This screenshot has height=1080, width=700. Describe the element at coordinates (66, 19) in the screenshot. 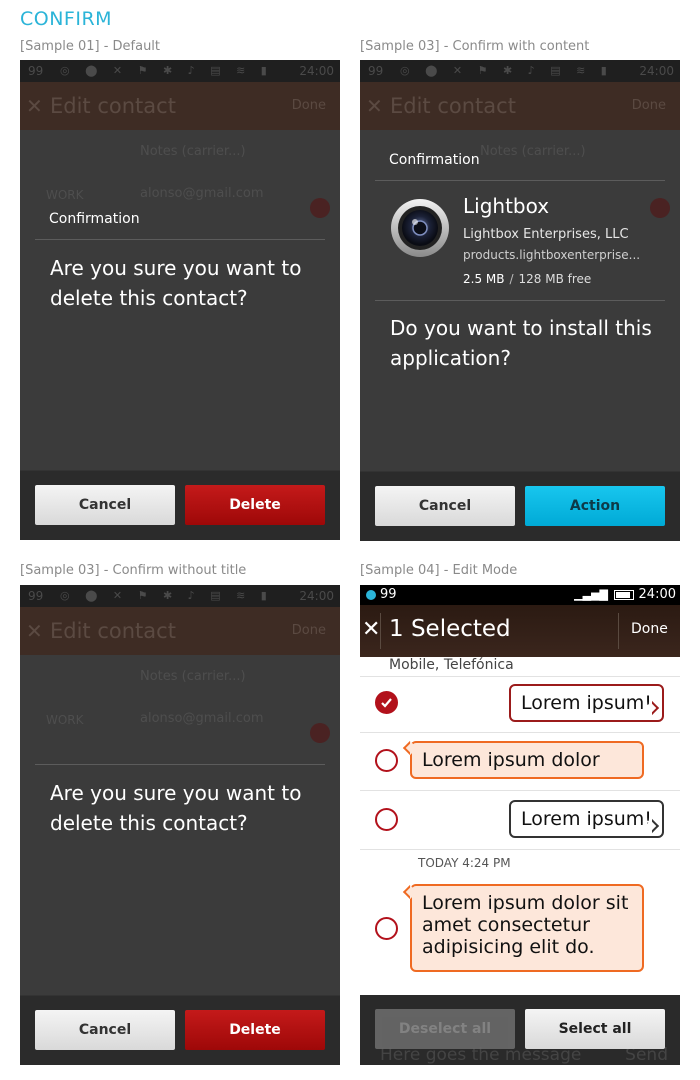

I see `page-title: CONFIRM` at that location.